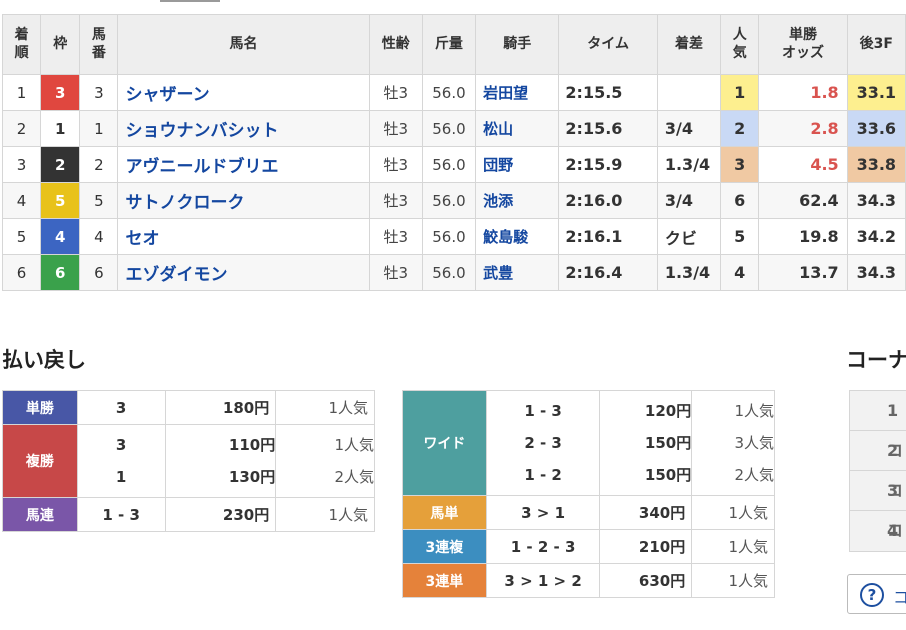 The image size is (906, 630). What do you see at coordinates (449, 44) in the screenshot?
I see `header-weight: 斤量` at bounding box center [449, 44].